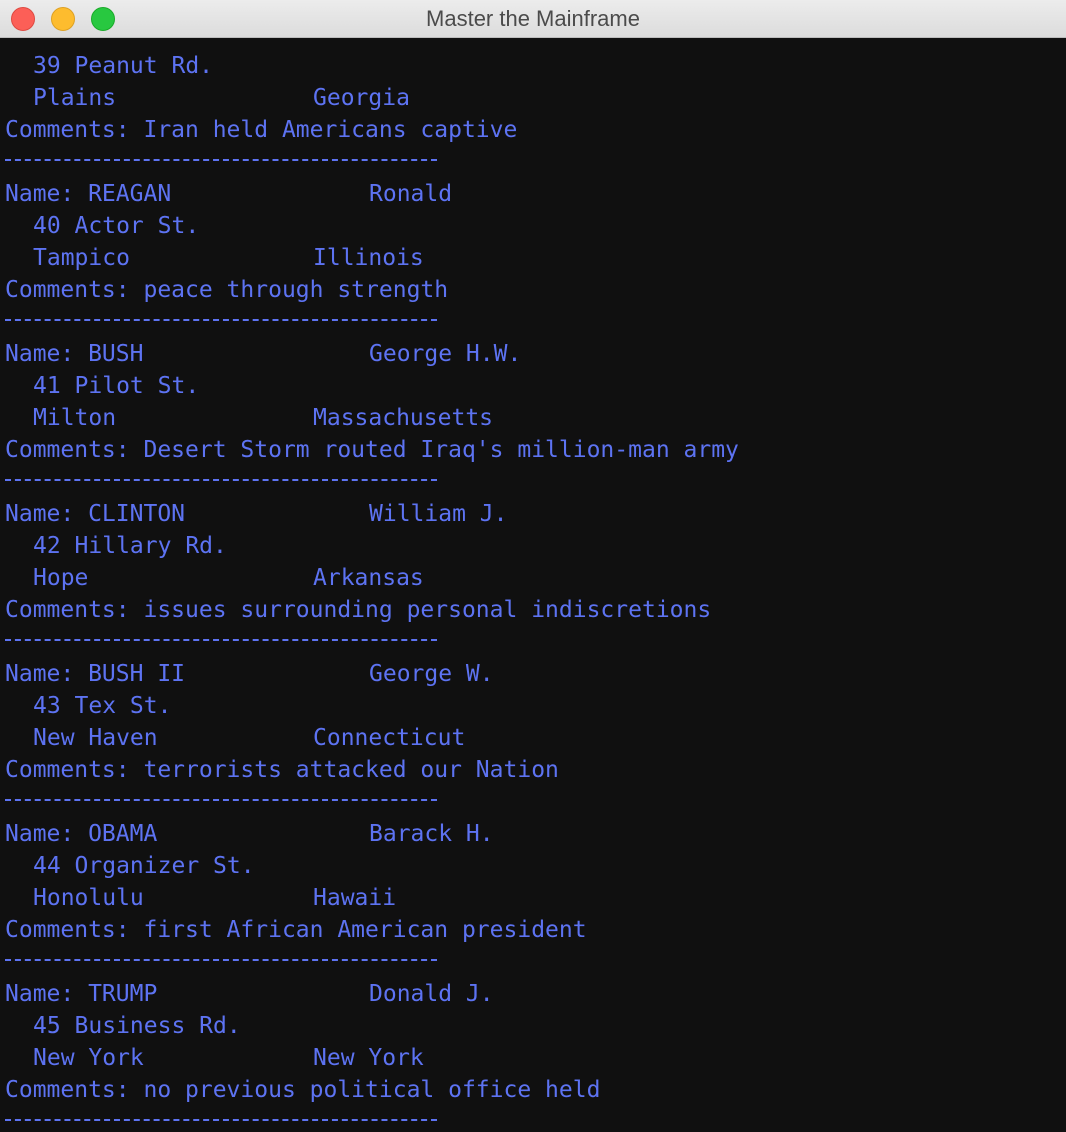 The height and width of the screenshot is (1132, 1066). Describe the element at coordinates (102, 706) in the screenshot. I see `record-address: 43 Tex St.` at that location.